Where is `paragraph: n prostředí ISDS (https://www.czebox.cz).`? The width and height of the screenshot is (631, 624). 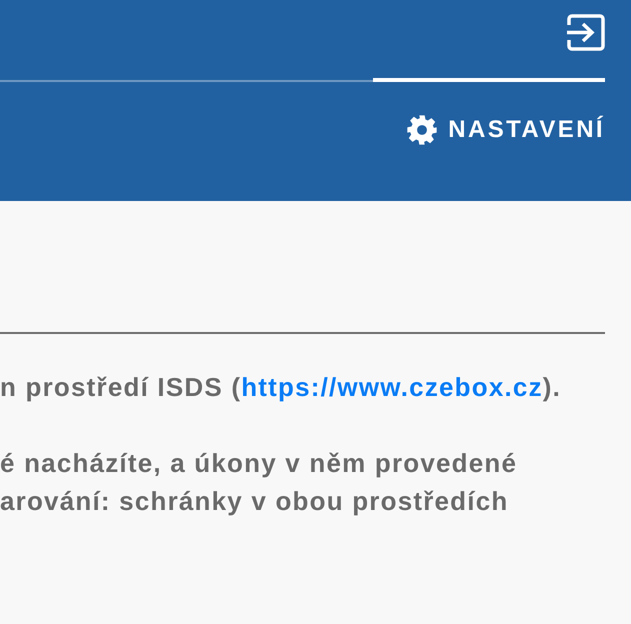
paragraph: n prostředí ISDS (https://www.czebox.cz). is located at coordinates (281, 387).